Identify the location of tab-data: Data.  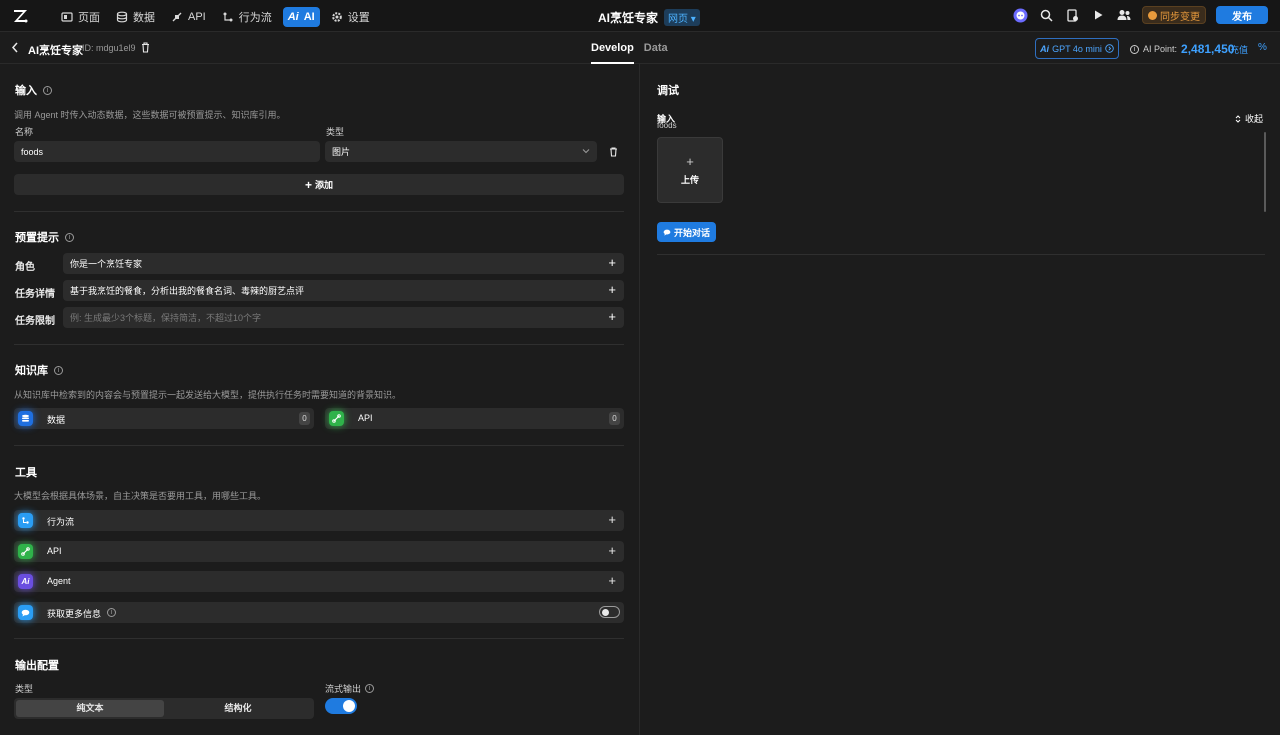
(656, 48).